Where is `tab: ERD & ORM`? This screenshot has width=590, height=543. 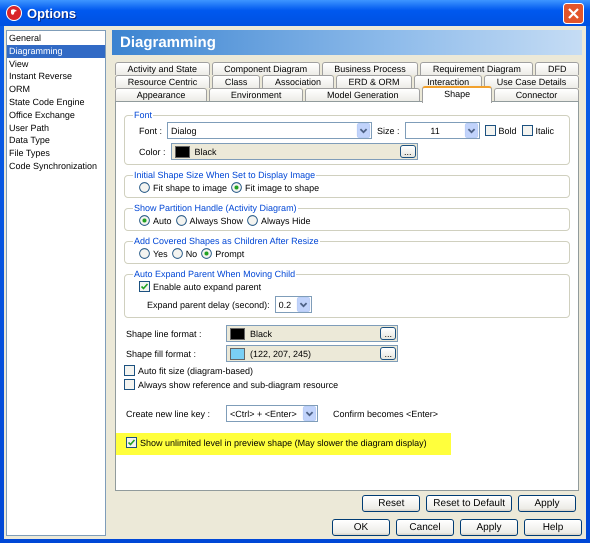 tab: ERD & ORM is located at coordinates (374, 81).